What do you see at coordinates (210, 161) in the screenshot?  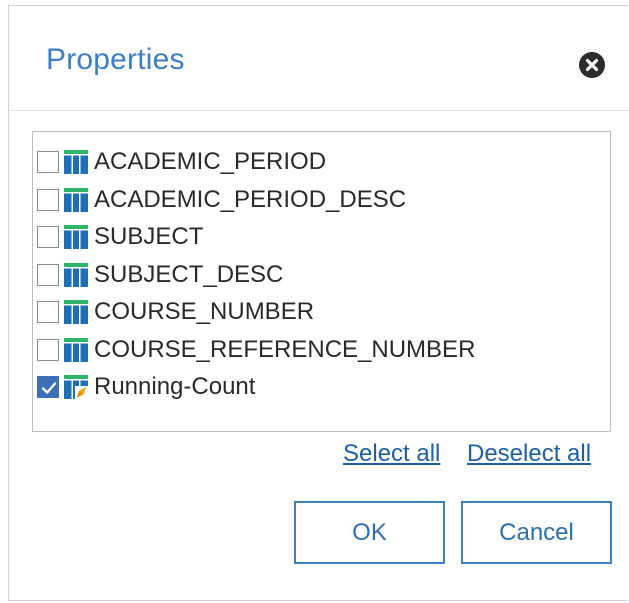 I see `item-label: ACADEMIC_PERIOD` at bounding box center [210, 161].